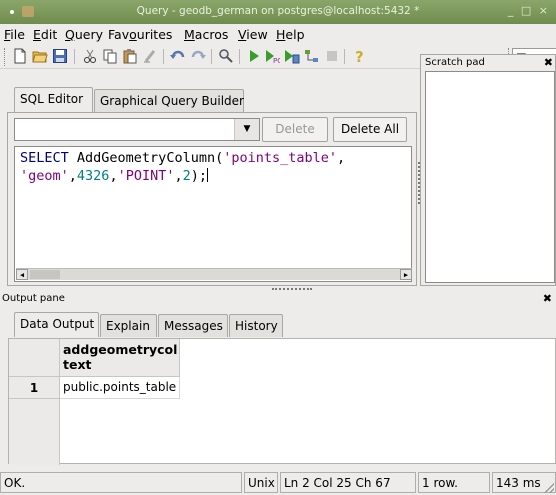 This screenshot has height=495, width=556. What do you see at coordinates (84, 34) in the screenshot?
I see `menu-query: Query` at bounding box center [84, 34].